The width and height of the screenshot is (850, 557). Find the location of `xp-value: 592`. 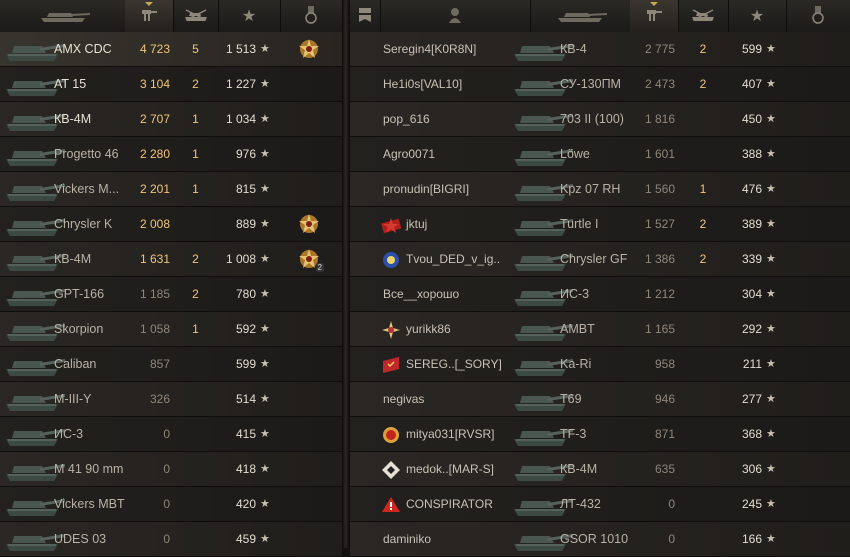

xp-value: 592 is located at coordinates (245, 329).